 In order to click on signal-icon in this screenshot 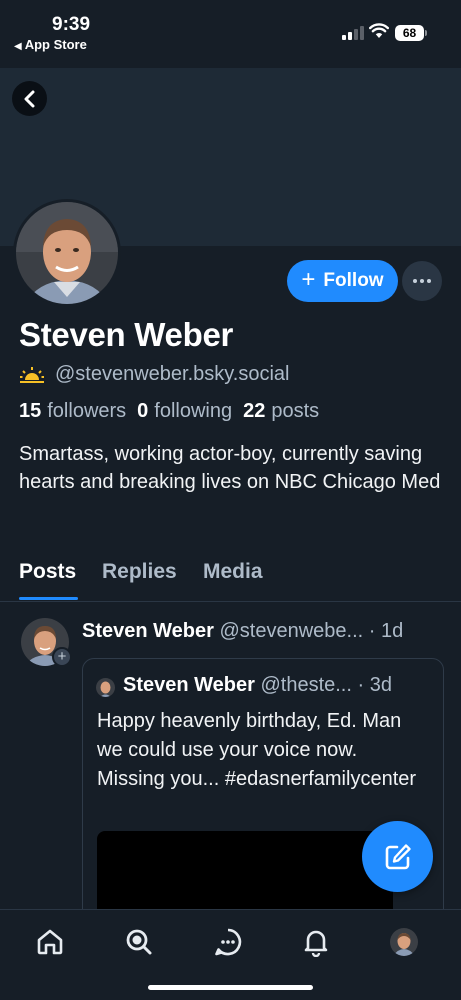, I will do `click(353, 33)`.